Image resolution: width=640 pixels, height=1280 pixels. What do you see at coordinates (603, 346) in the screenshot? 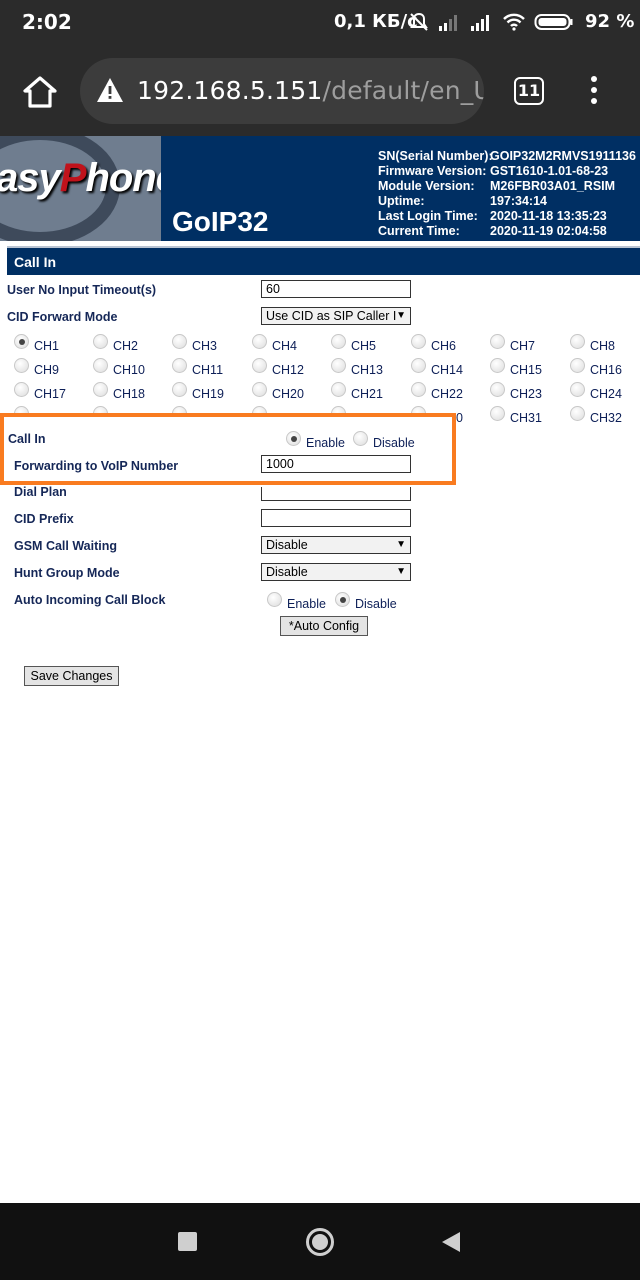
I see `channel-label: CH8` at bounding box center [603, 346].